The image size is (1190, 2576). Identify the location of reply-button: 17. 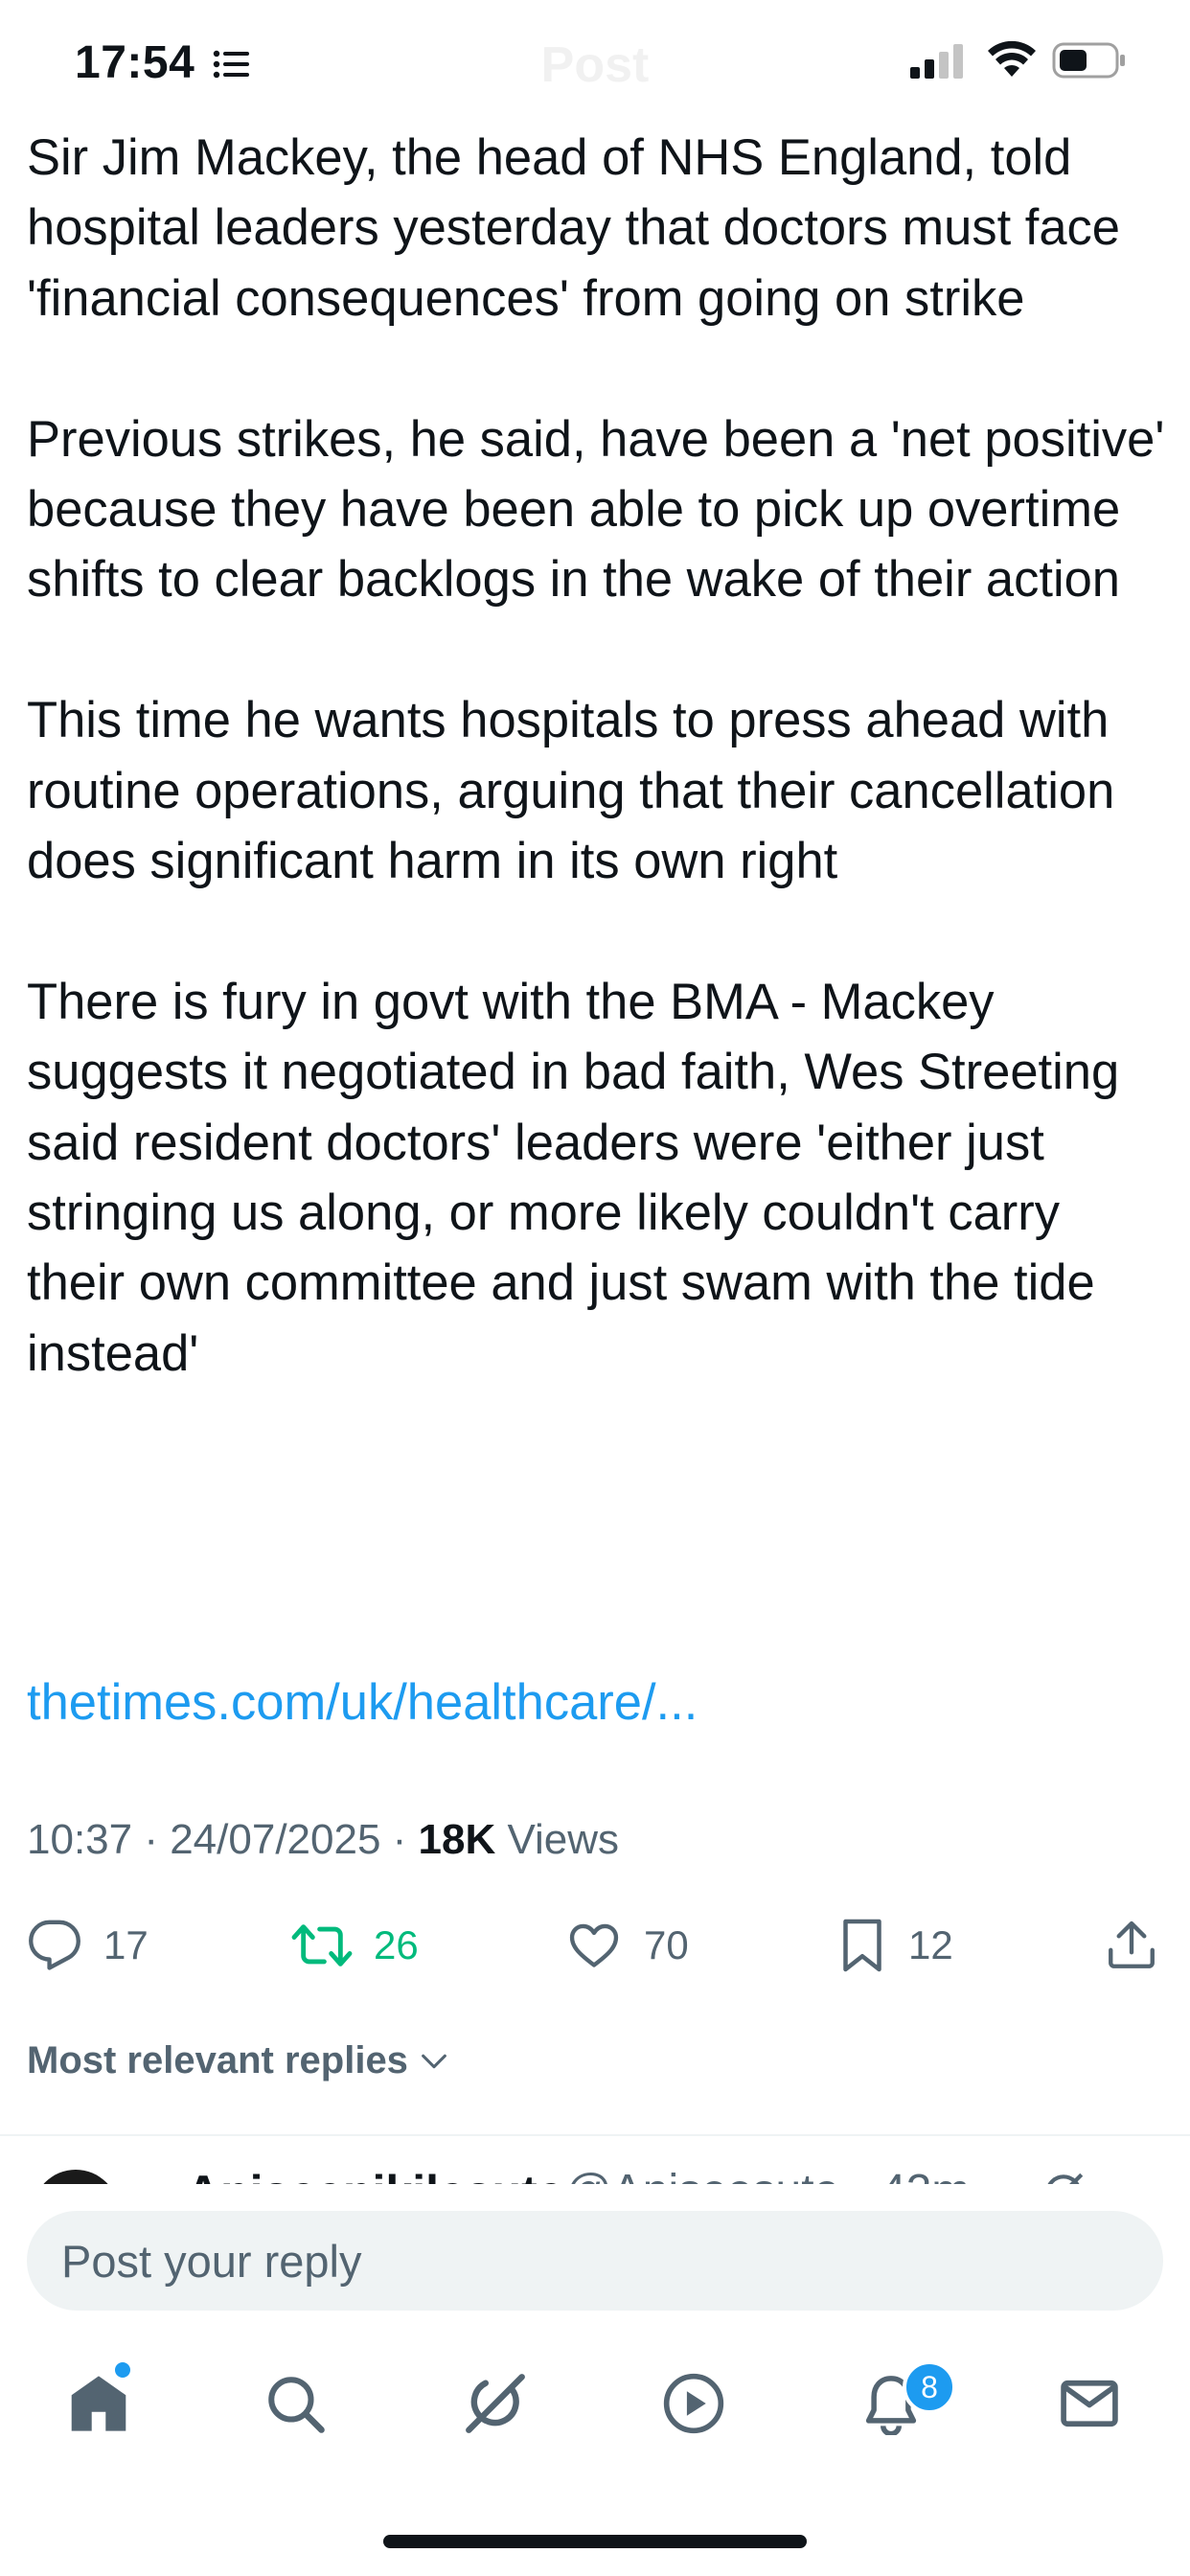
(88, 1945).